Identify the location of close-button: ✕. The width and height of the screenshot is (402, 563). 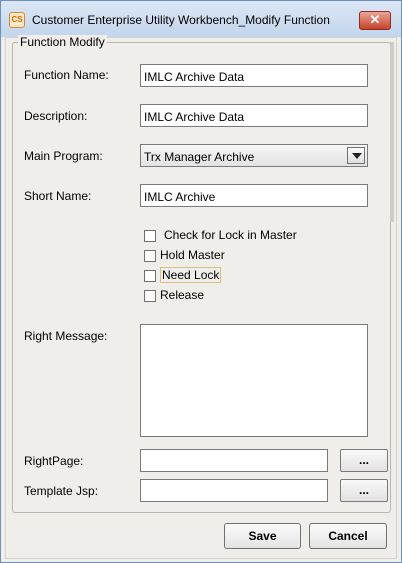
(375, 20).